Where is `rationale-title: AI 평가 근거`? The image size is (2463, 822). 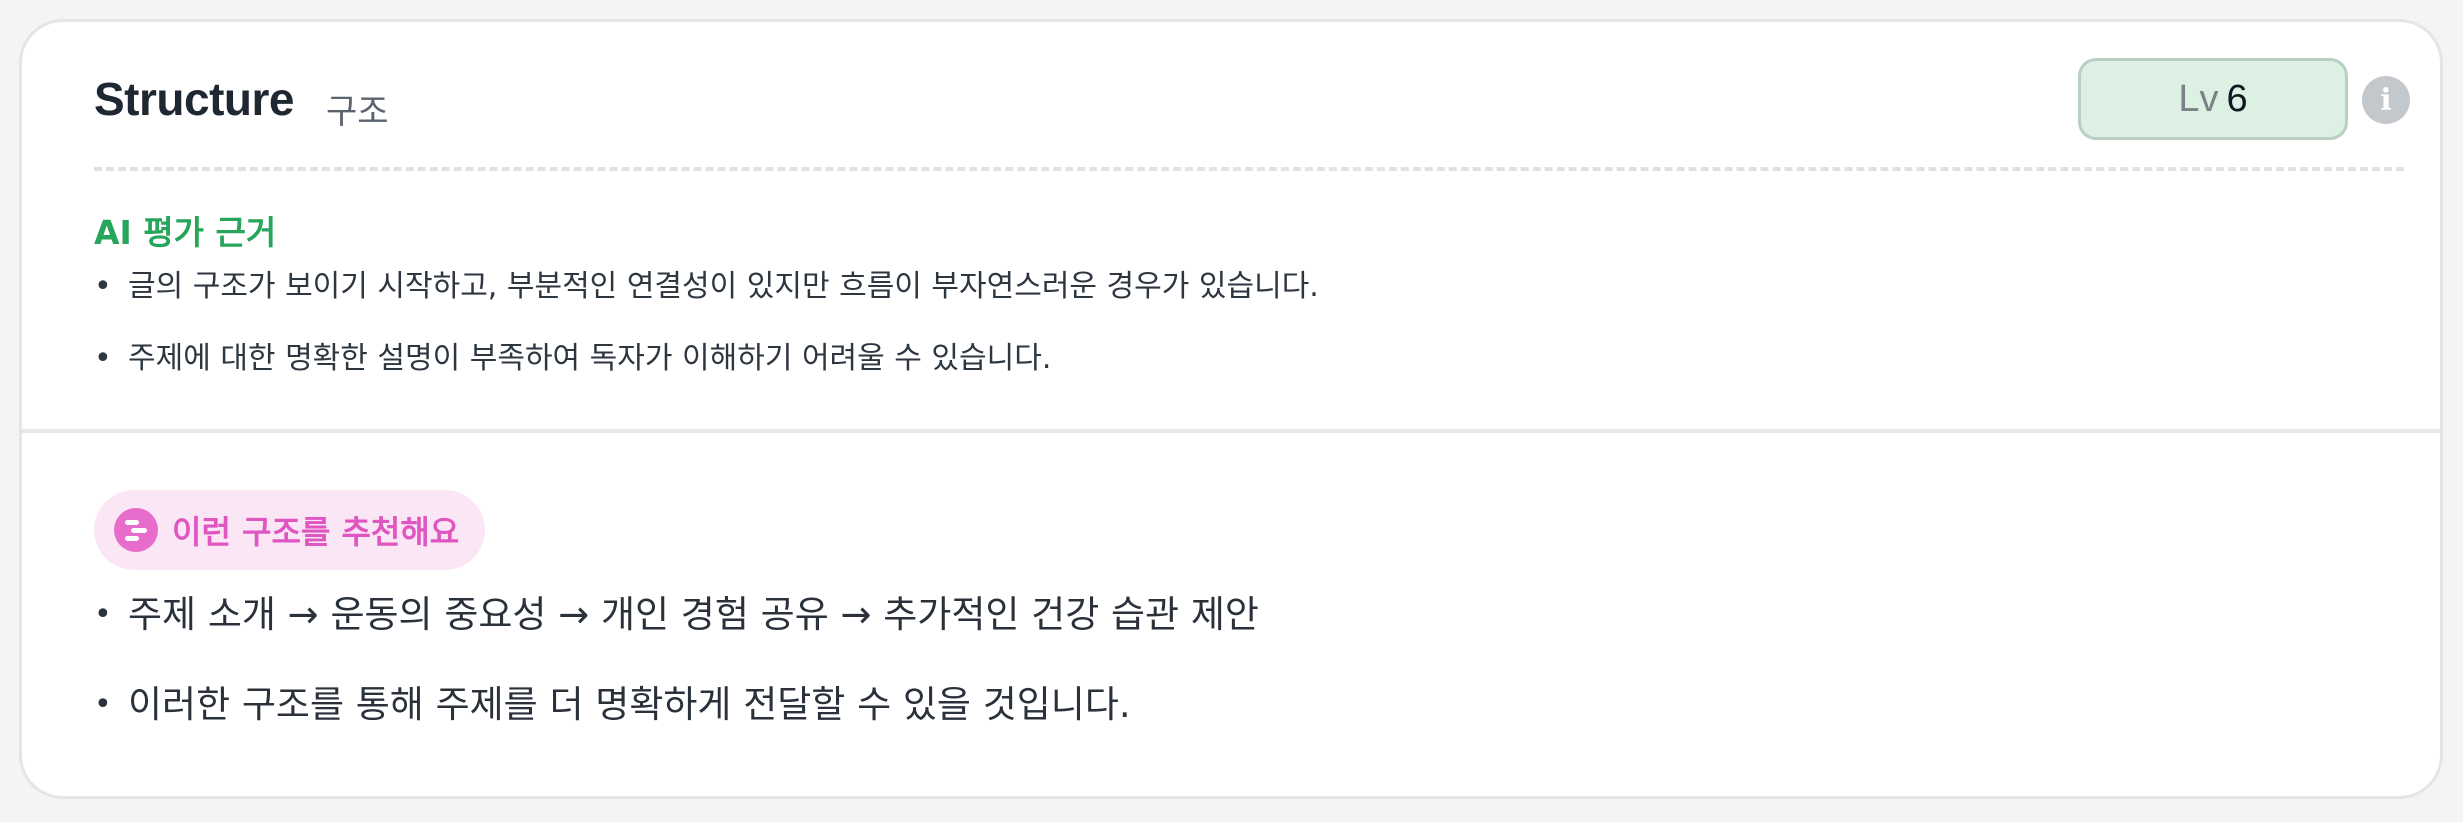 rationale-title: AI 평가 근거 is located at coordinates (185, 232).